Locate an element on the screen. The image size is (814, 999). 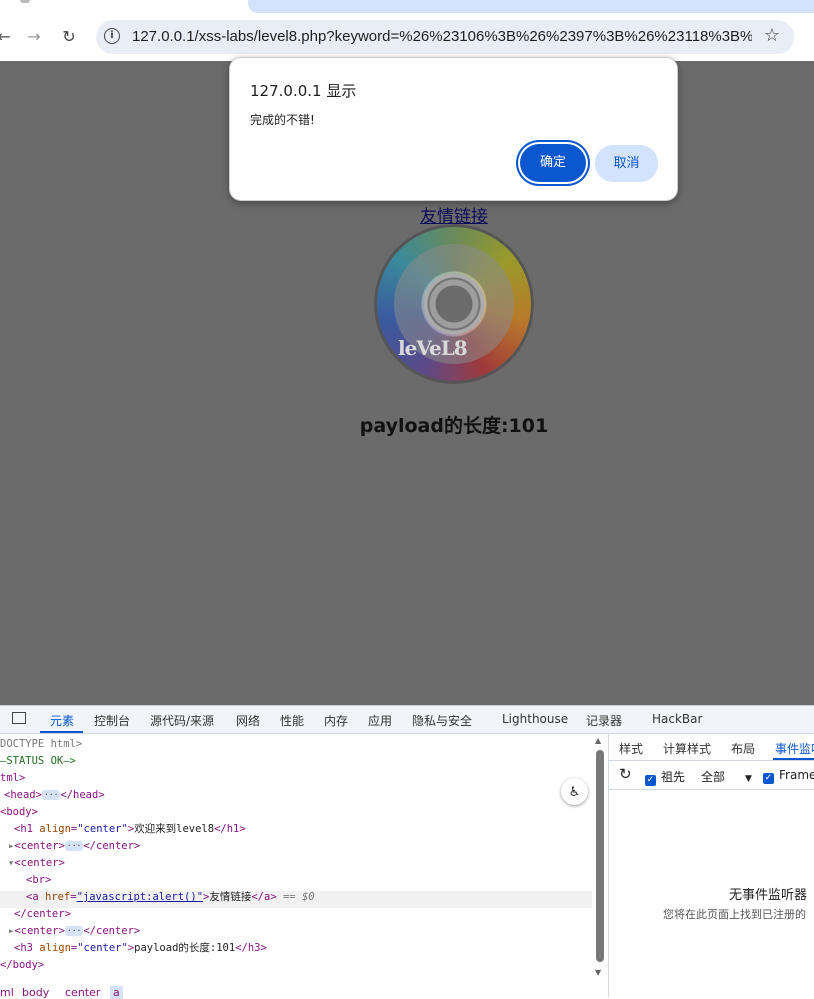
tab-performance: 性能 is located at coordinates (292, 720).